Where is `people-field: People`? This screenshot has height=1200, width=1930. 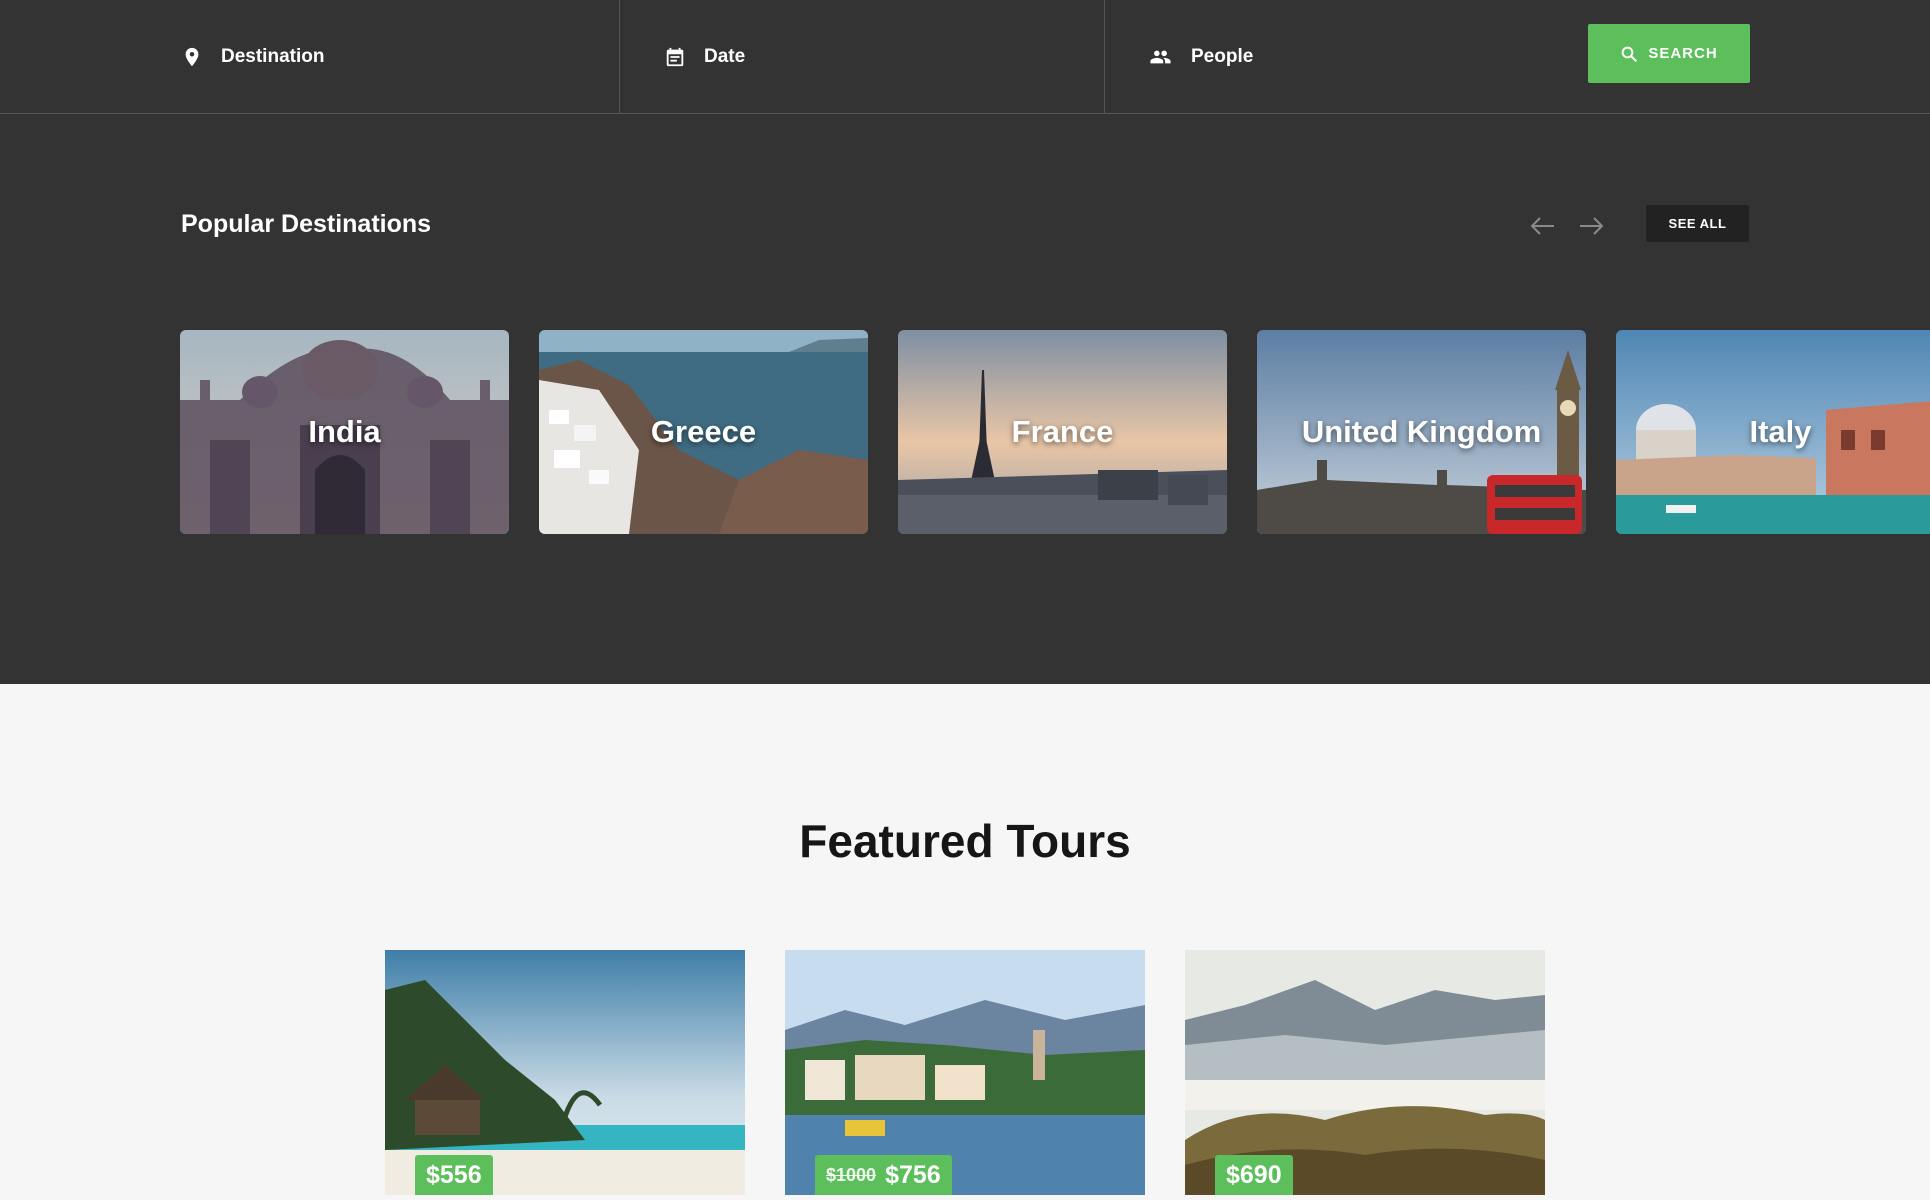
people-field: People is located at coordinates (1200, 56).